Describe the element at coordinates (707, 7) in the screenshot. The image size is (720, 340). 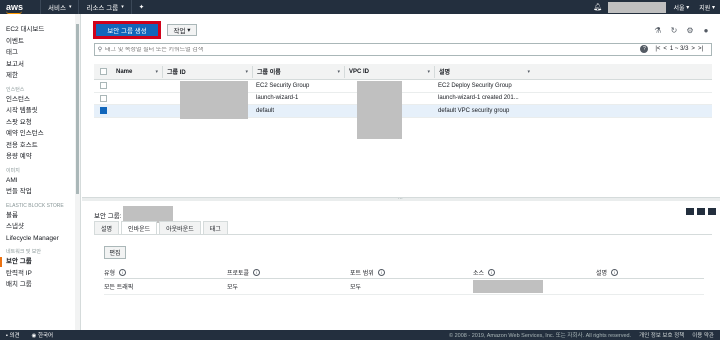
I see `support-menu: 지원 ▾` at that location.